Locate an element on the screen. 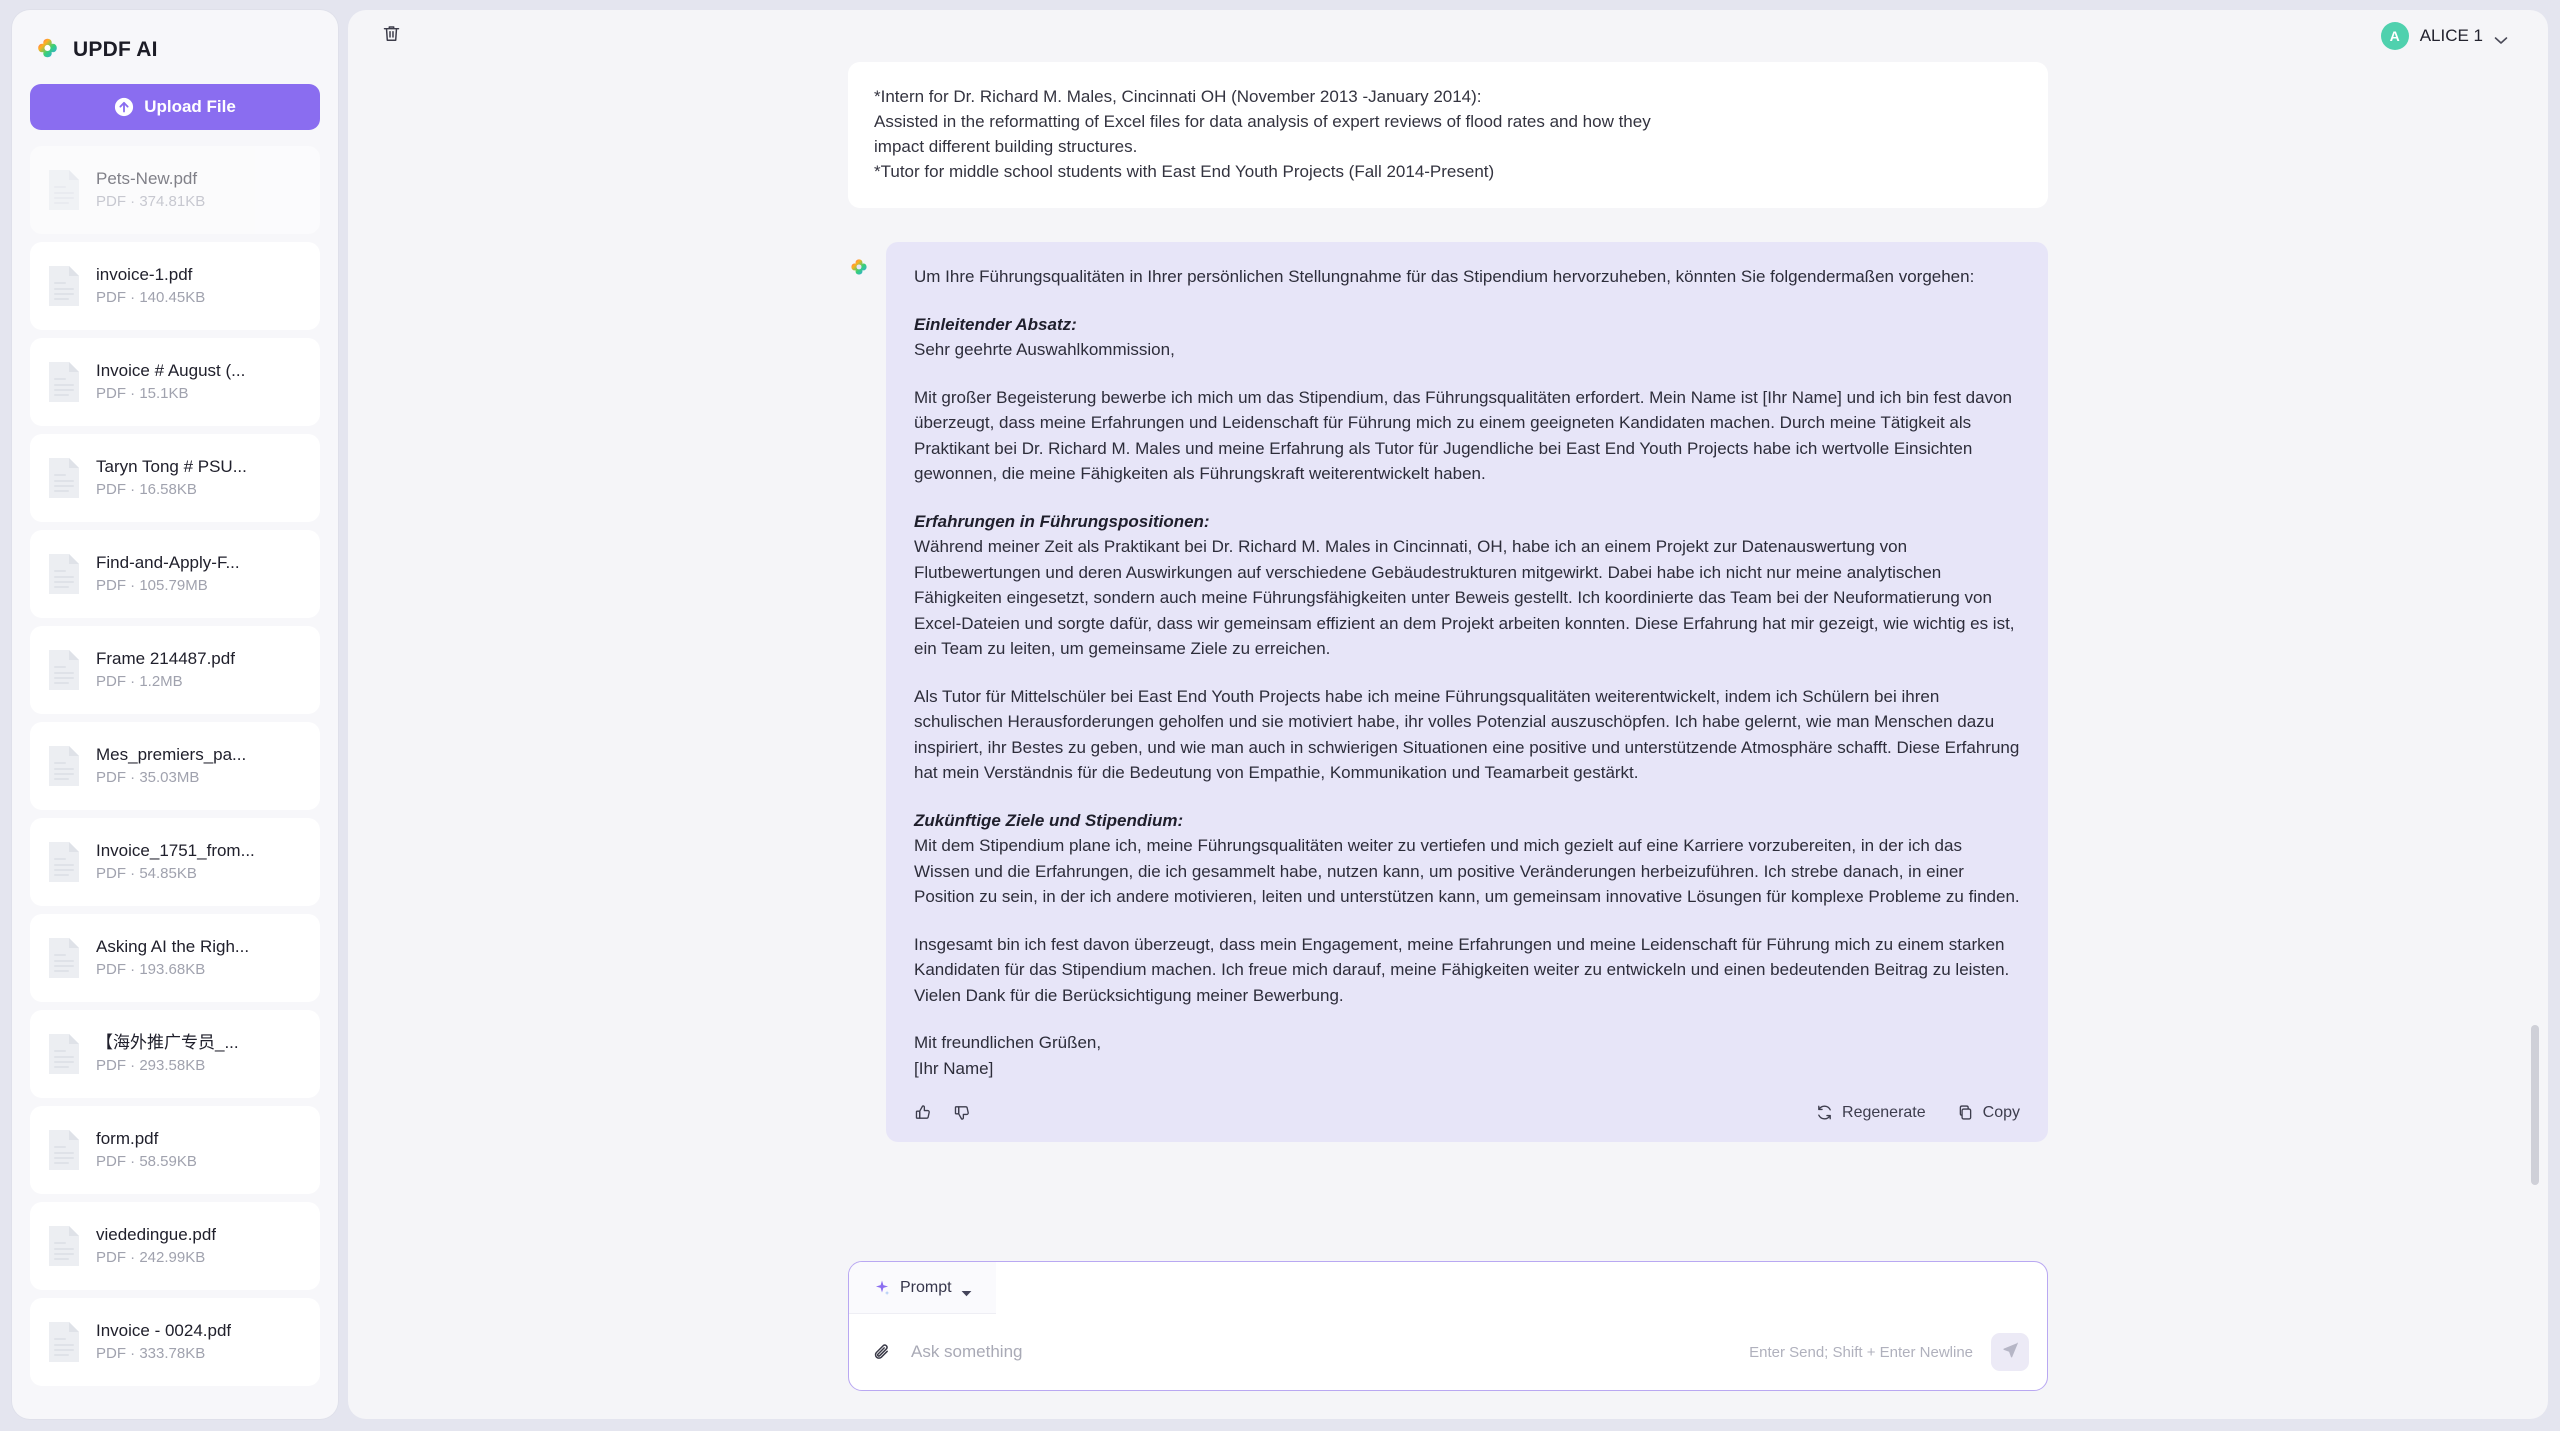 The width and height of the screenshot is (2560, 1431). avatar: A is located at coordinates (2394, 36).